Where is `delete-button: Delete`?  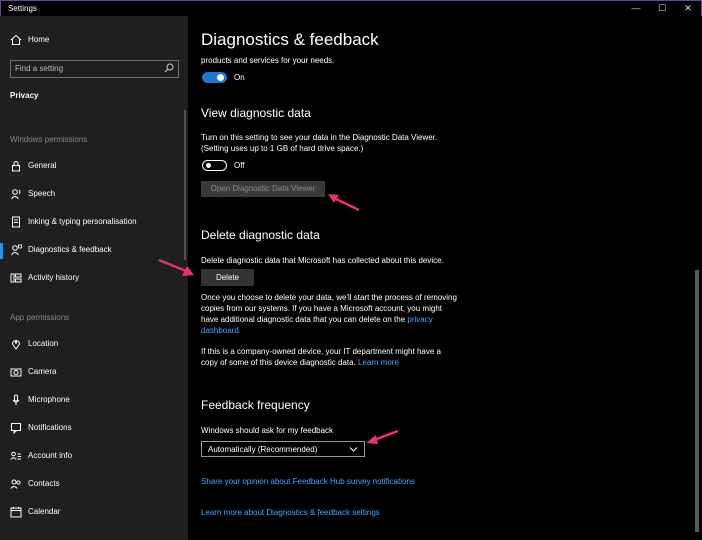 delete-button: Delete is located at coordinates (227, 277).